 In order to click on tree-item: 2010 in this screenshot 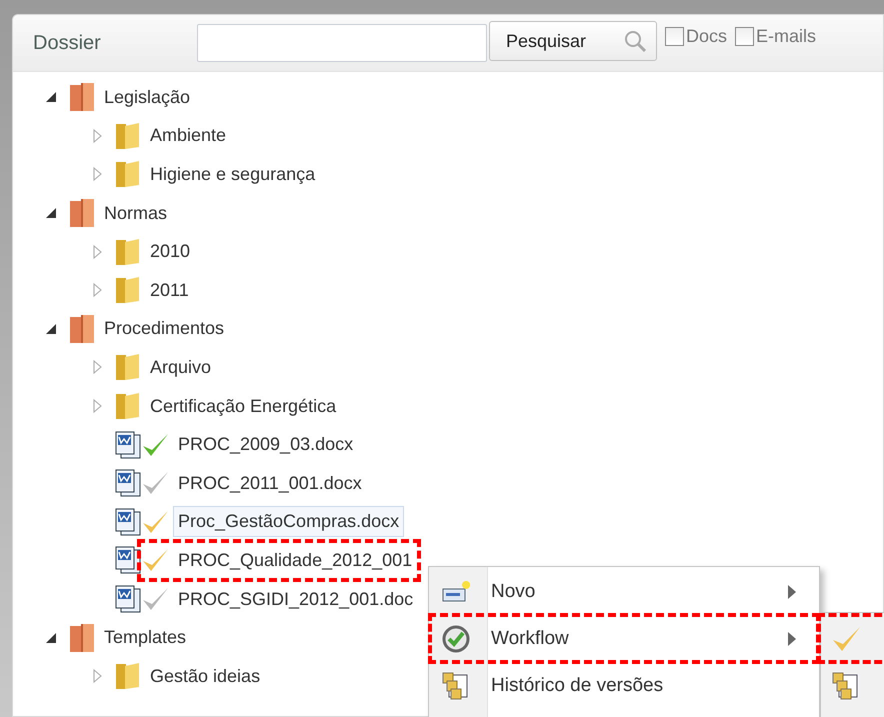, I will do `click(170, 252)`.